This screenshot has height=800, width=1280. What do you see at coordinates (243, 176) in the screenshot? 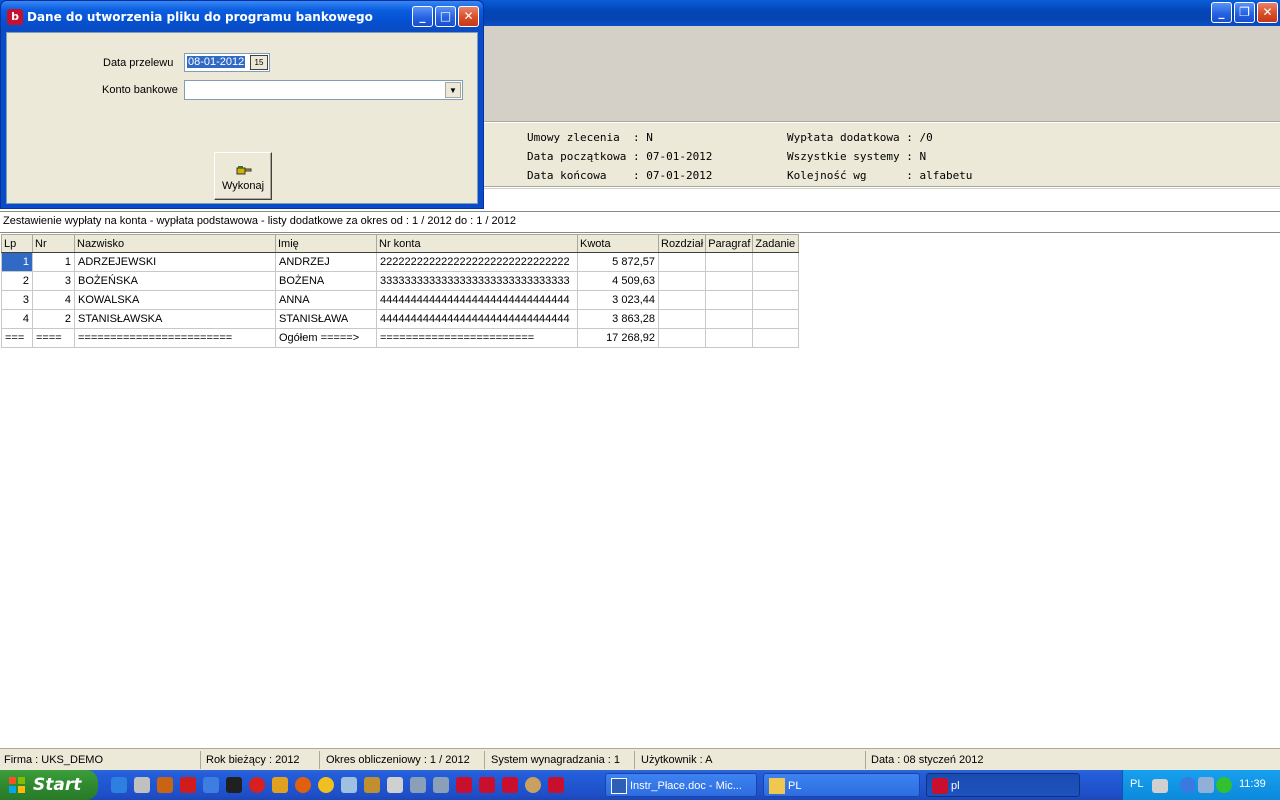
I see `execute-button: Wykonaj` at bounding box center [243, 176].